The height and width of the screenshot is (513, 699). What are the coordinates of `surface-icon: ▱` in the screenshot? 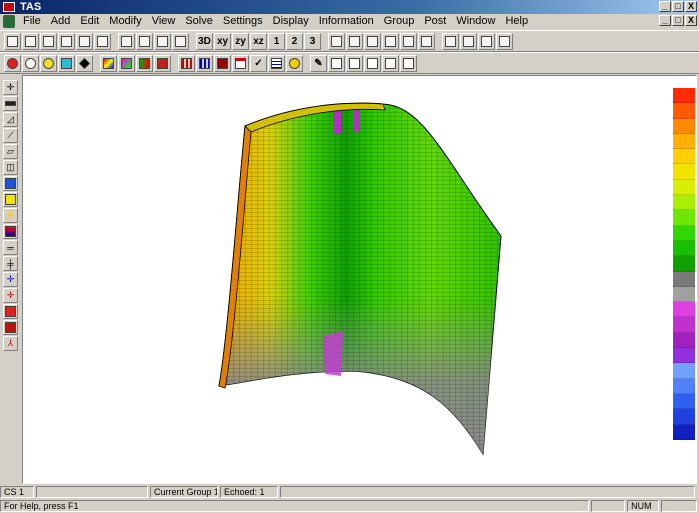 It's located at (10, 151).